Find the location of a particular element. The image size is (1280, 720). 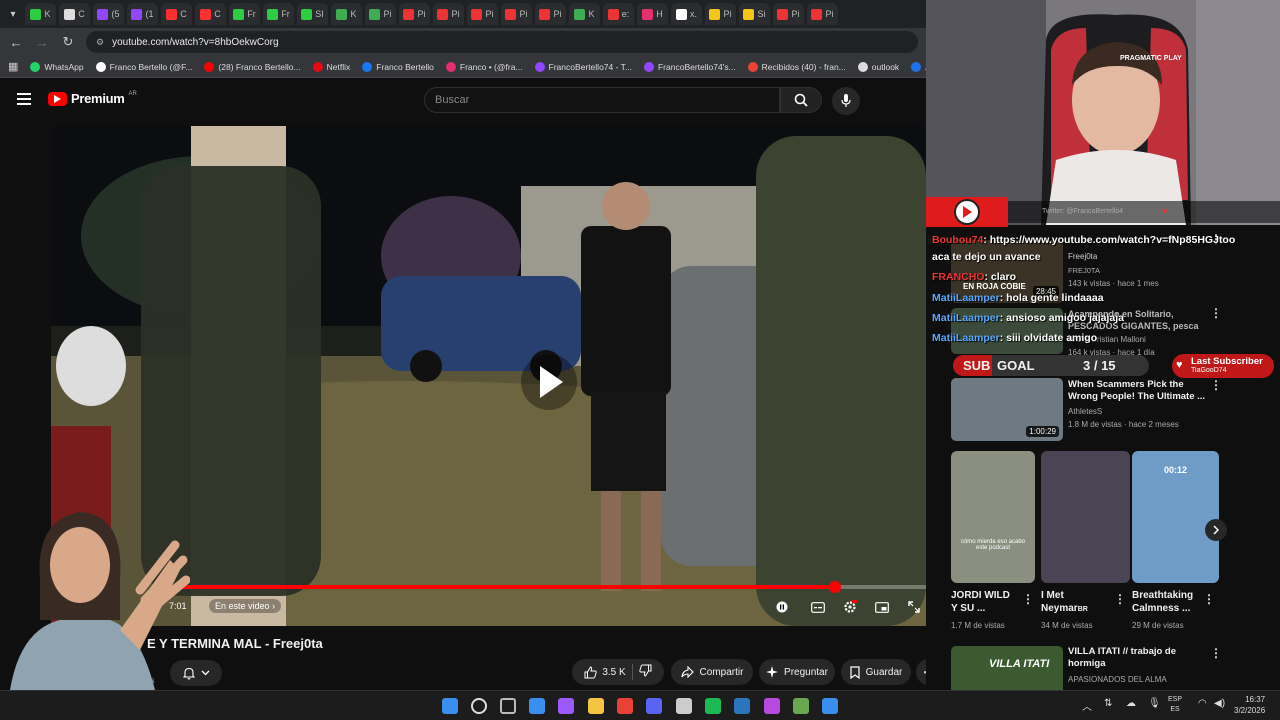

tray-network-icon: ⇅ is located at coordinates (1108, 703).